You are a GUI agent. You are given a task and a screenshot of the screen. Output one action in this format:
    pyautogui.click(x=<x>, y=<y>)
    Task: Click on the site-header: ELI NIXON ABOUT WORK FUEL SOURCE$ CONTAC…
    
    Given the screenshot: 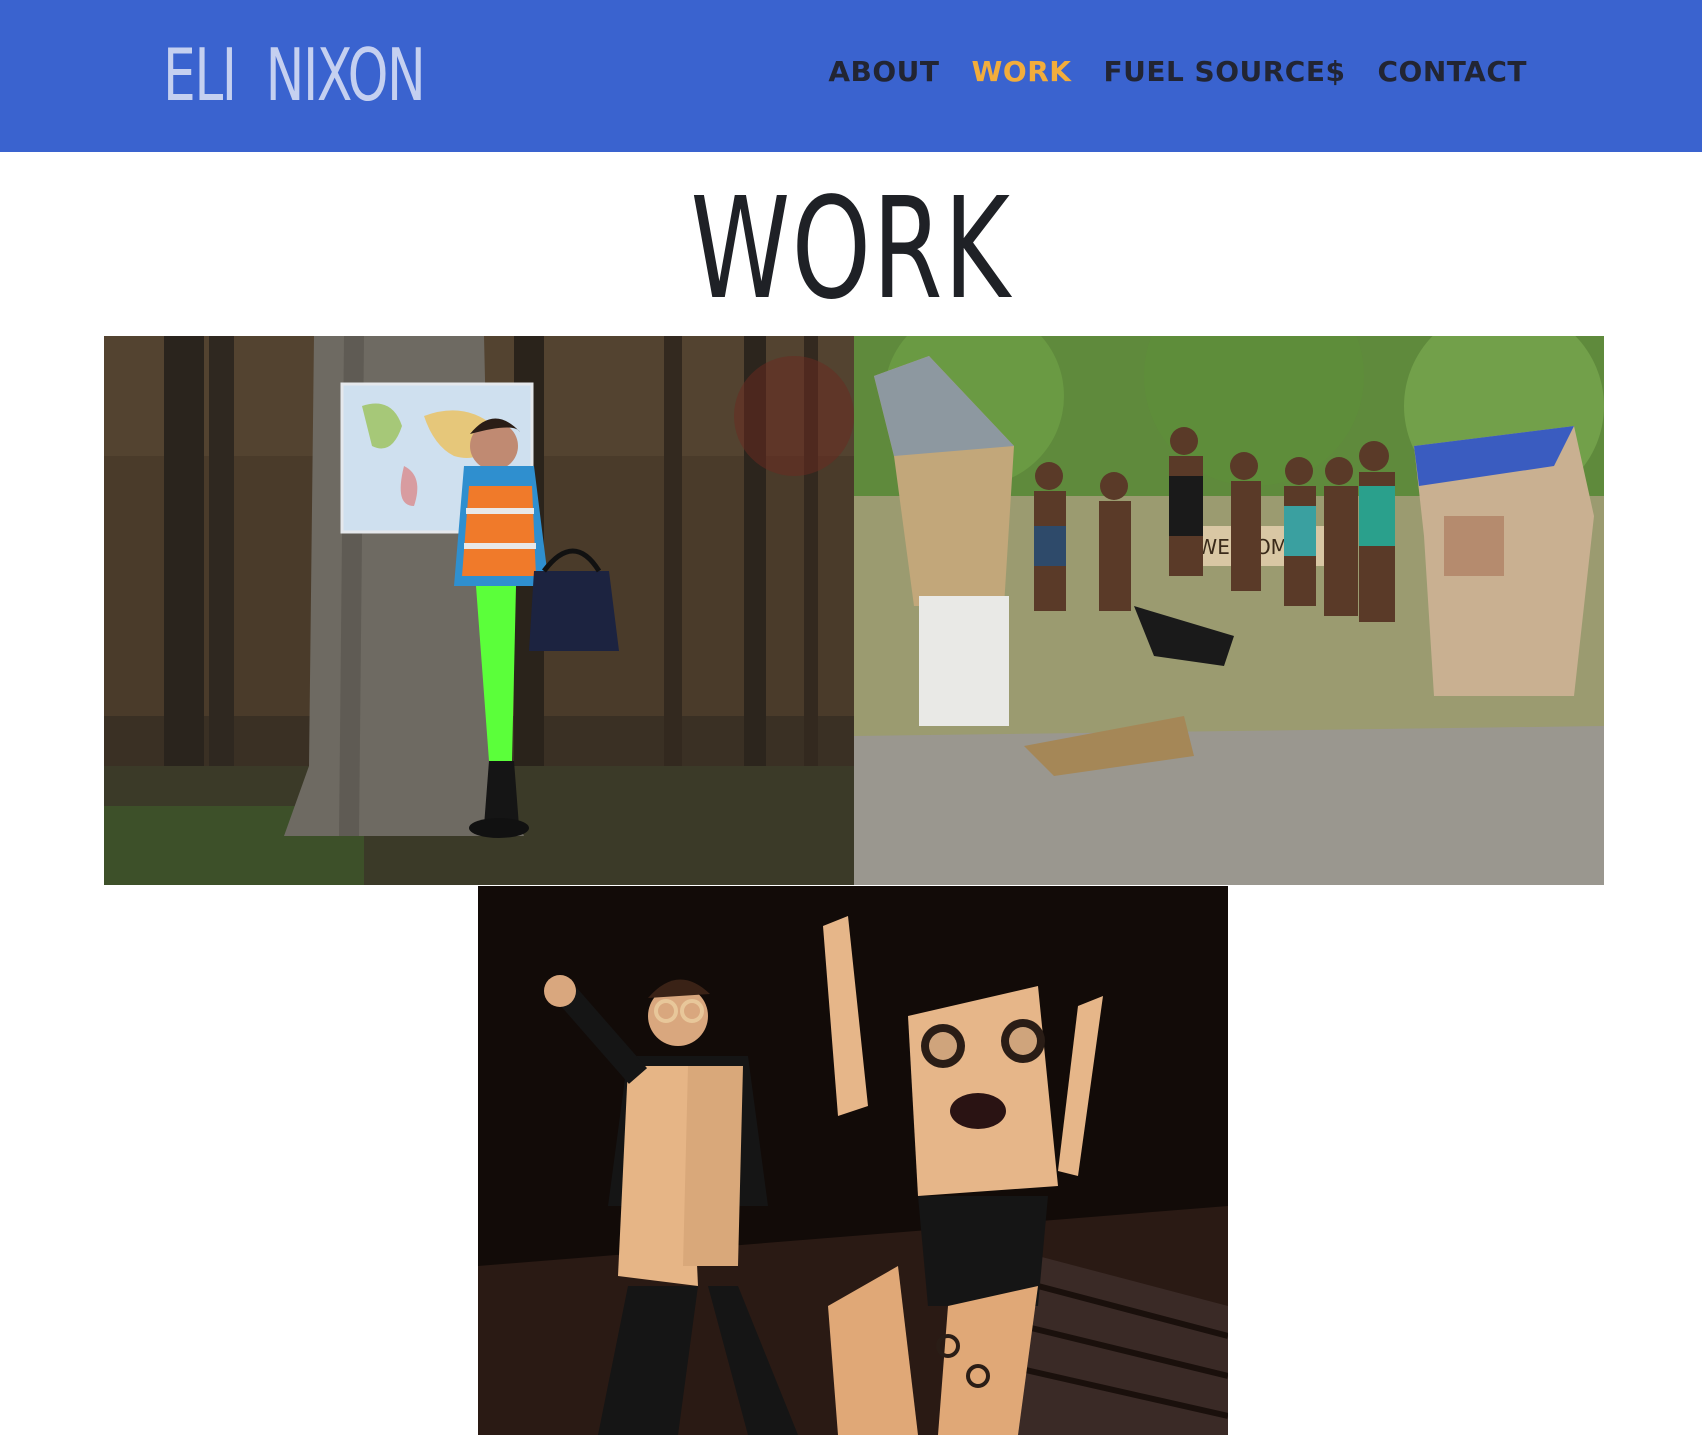 What is the action you would take?
    pyautogui.click(x=851, y=76)
    